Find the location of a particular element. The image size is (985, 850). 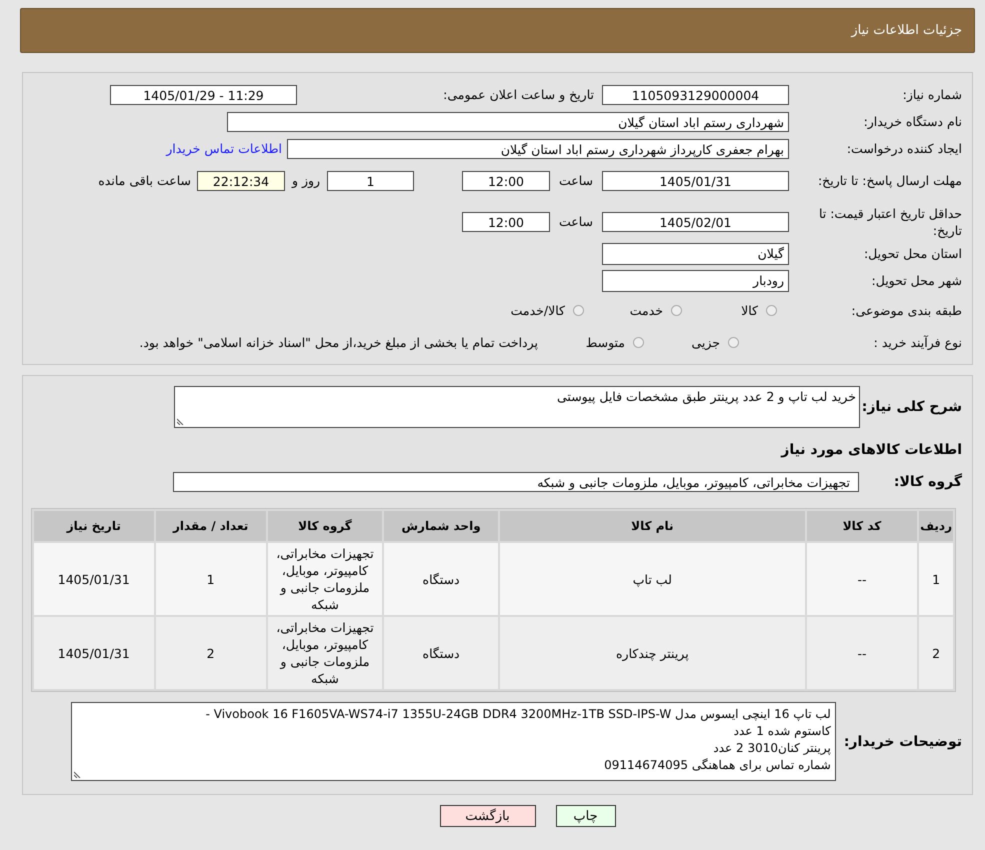

notes-line: لب تاپ 16 اینچی ایسوس مدل Vivobook 16 F1605VA-WS74-i7 1355U-24GB DDR4 3200MHz-1TB SSD-IPS-W - is located at coordinates (517, 714).